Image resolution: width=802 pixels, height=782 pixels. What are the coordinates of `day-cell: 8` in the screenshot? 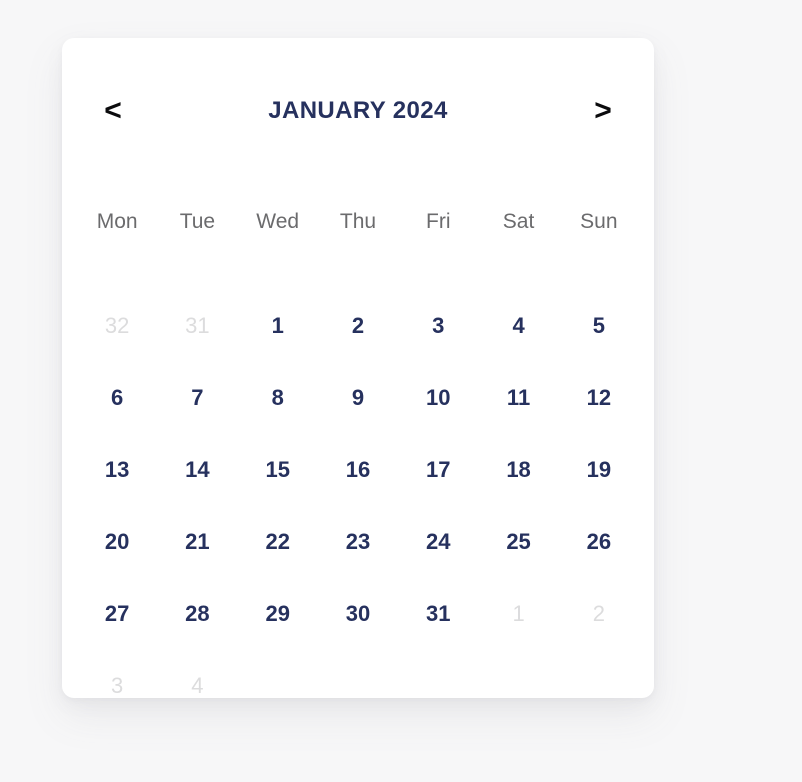 It's located at (278, 398).